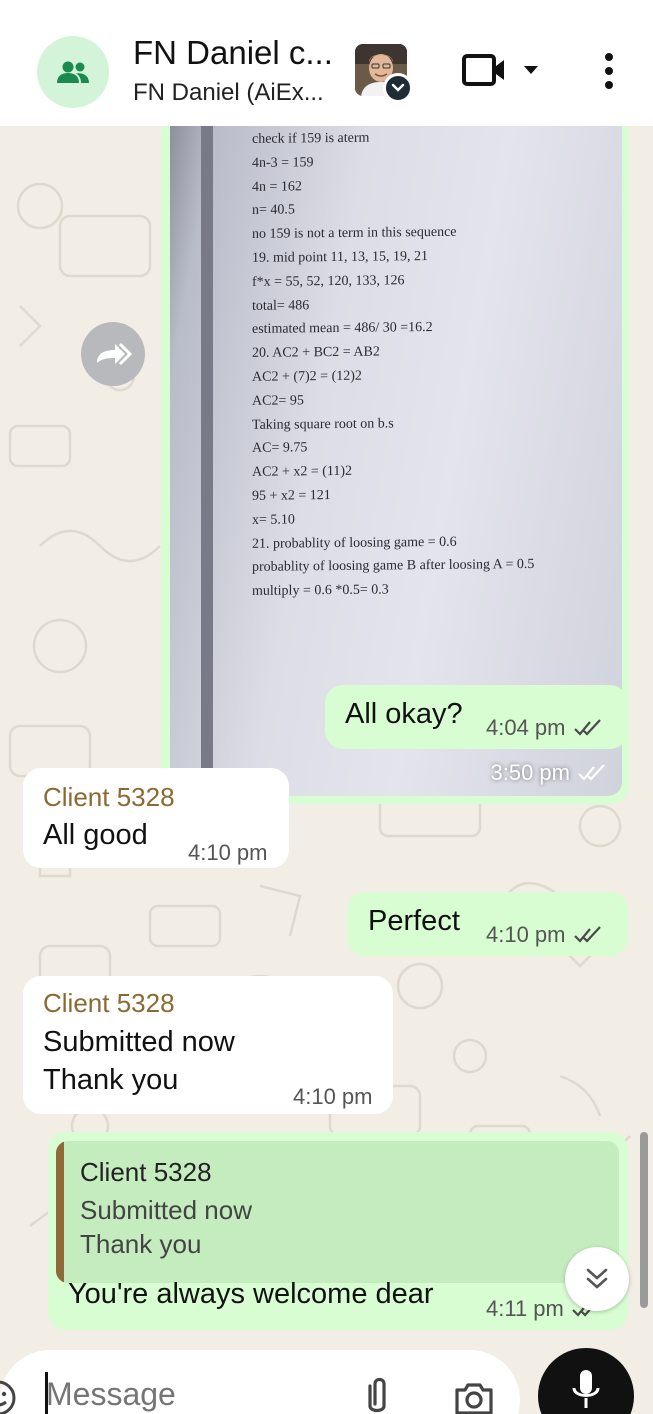 Image resolution: width=653 pixels, height=1414 pixels. I want to click on message-input, so click(191, 1393).